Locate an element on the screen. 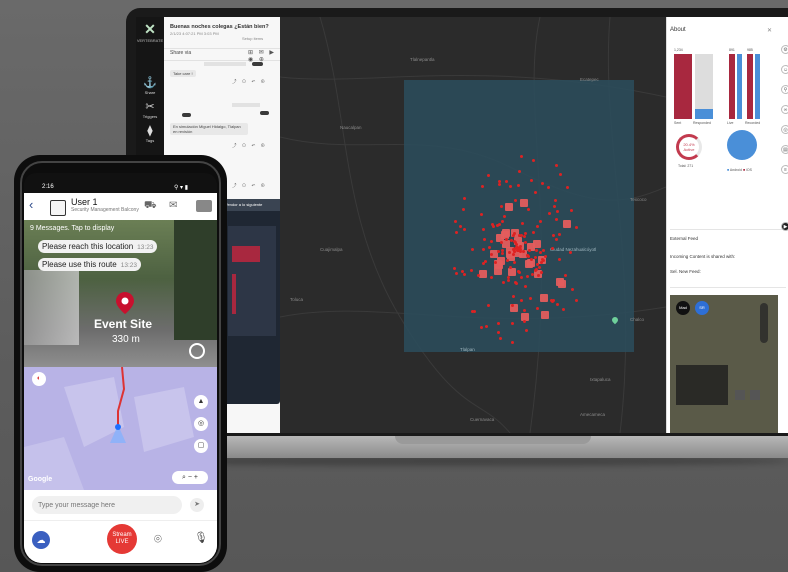  compass-icon: ◐ is located at coordinates (39, 379).